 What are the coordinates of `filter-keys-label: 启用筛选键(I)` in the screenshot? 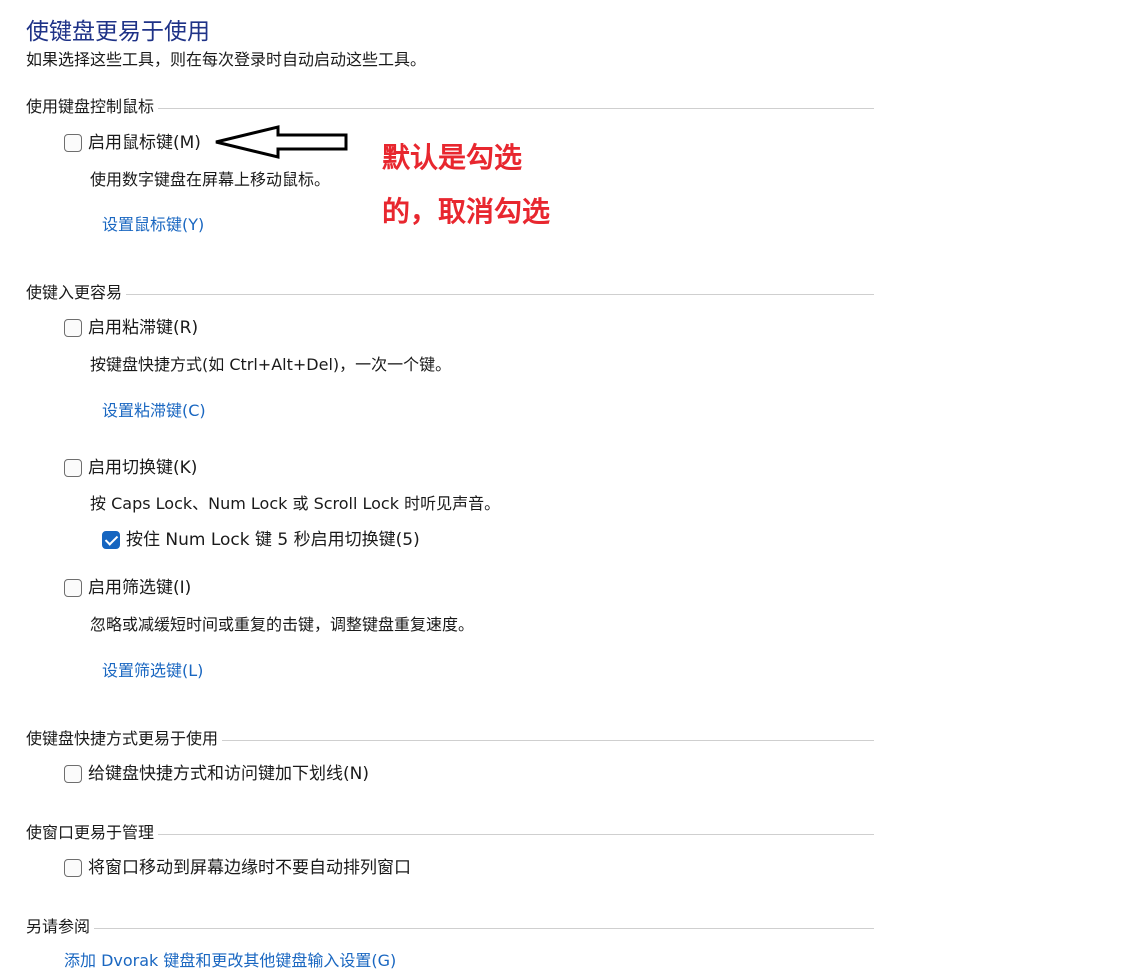 It's located at (140, 588).